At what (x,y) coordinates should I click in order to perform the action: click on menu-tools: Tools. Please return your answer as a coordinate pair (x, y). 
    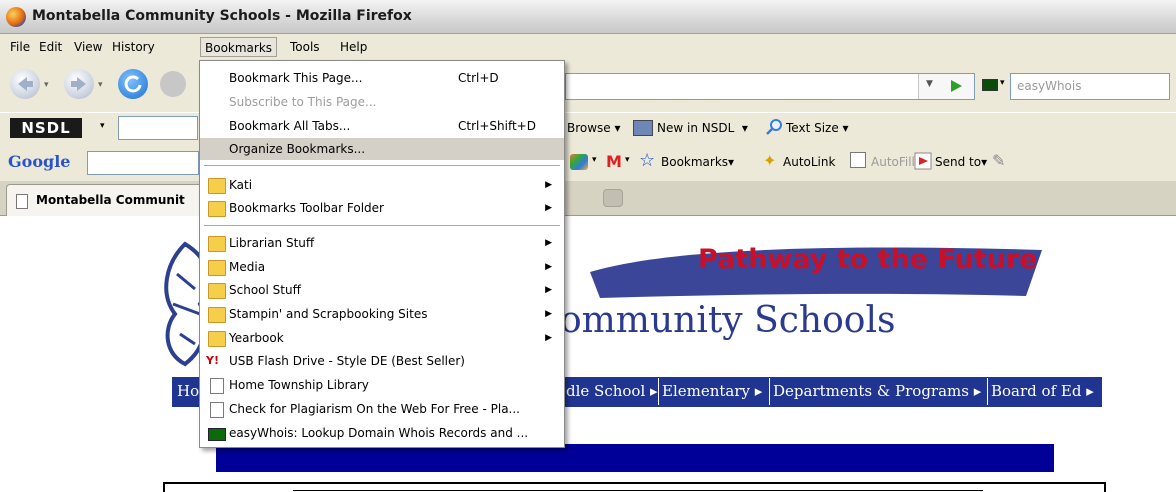
    Looking at the image, I should click on (305, 47).